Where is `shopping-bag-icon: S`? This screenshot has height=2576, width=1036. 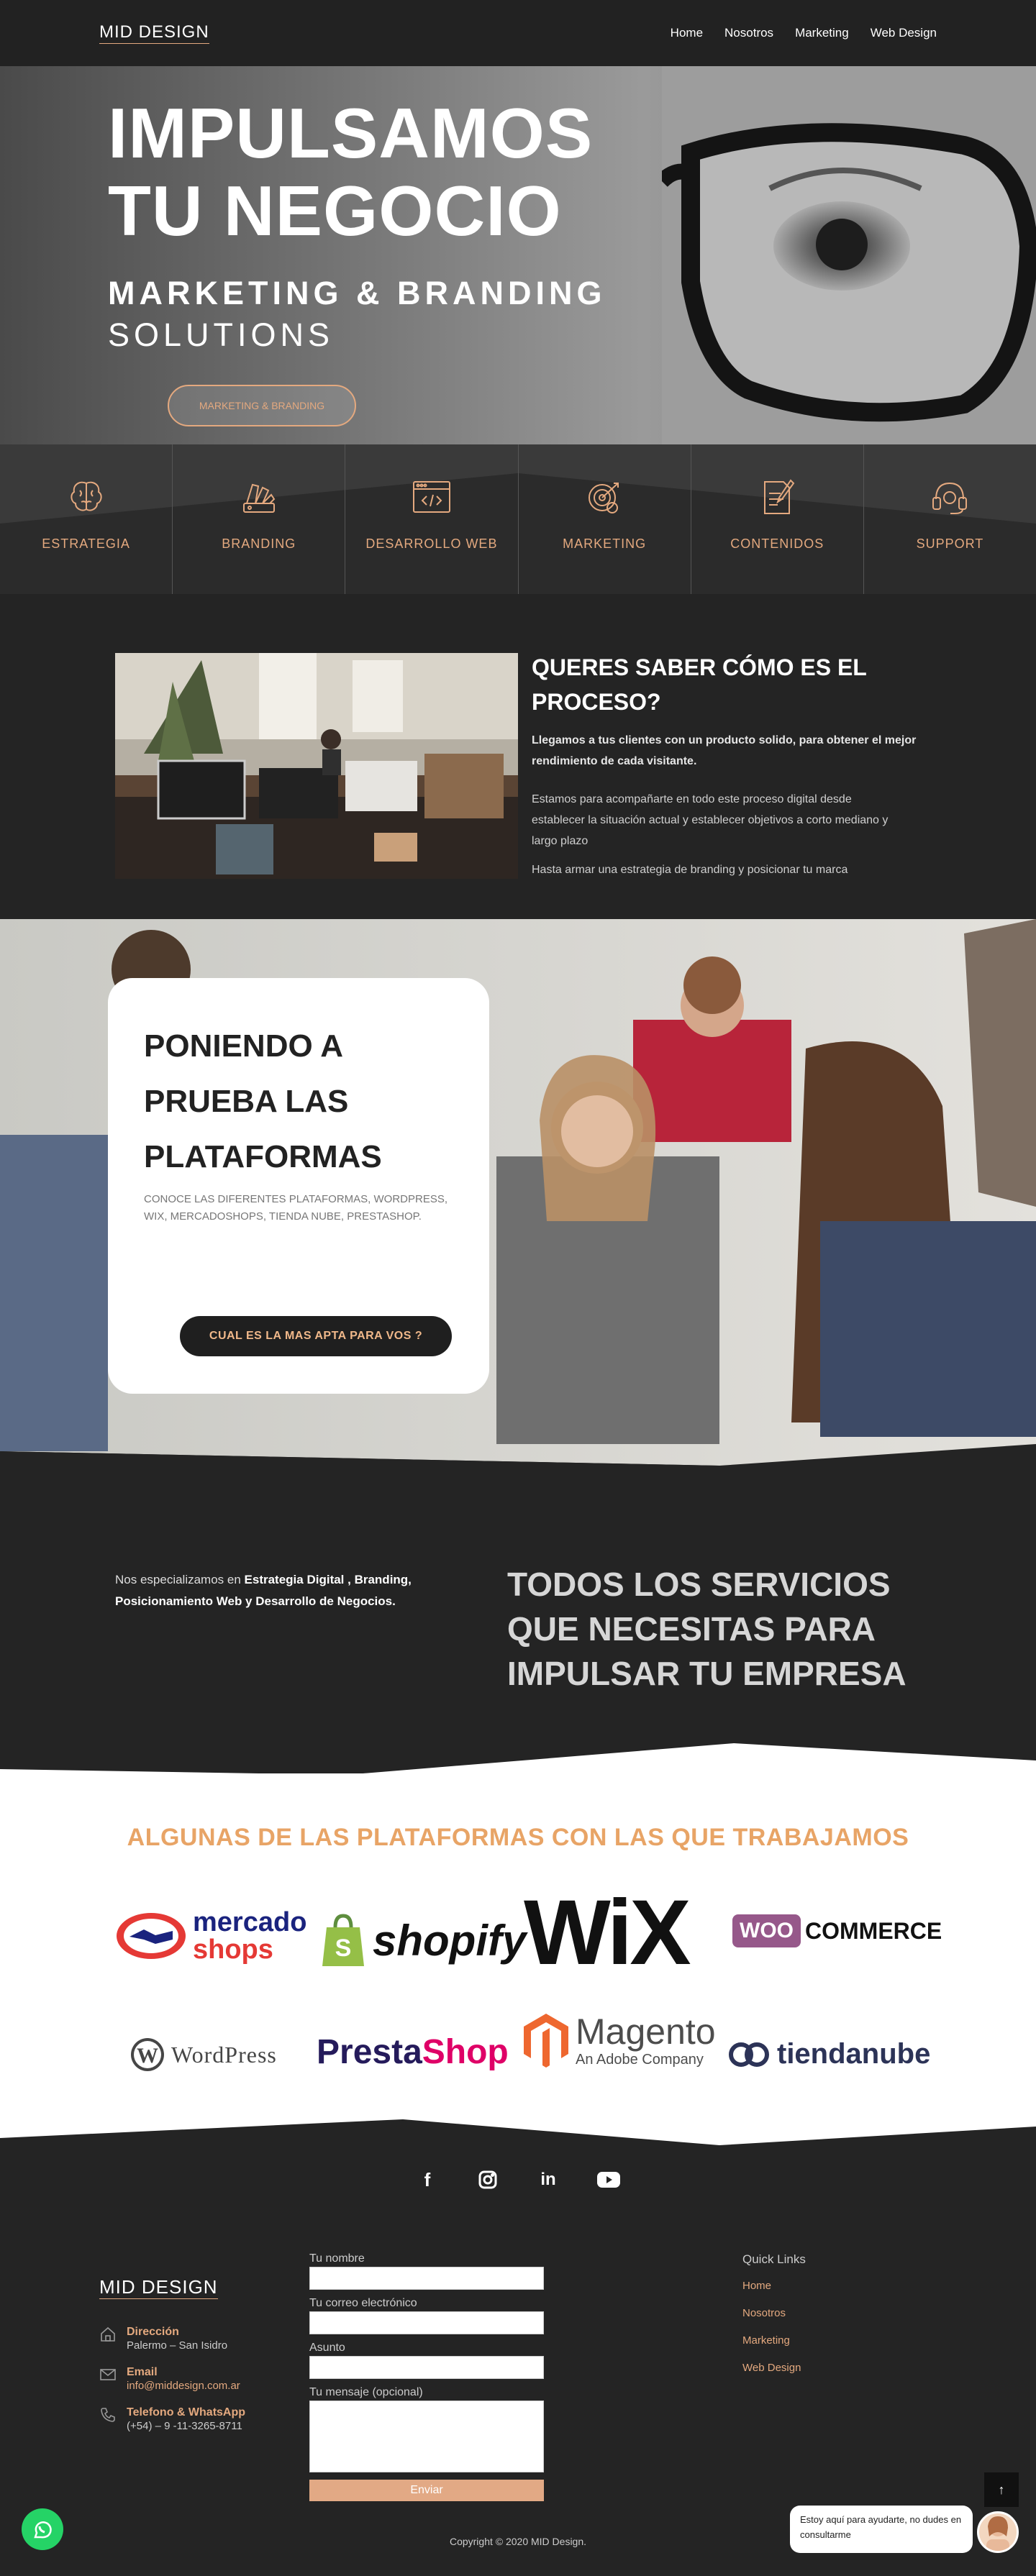
shopping-bag-icon: S is located at coordinates (343, 1940).